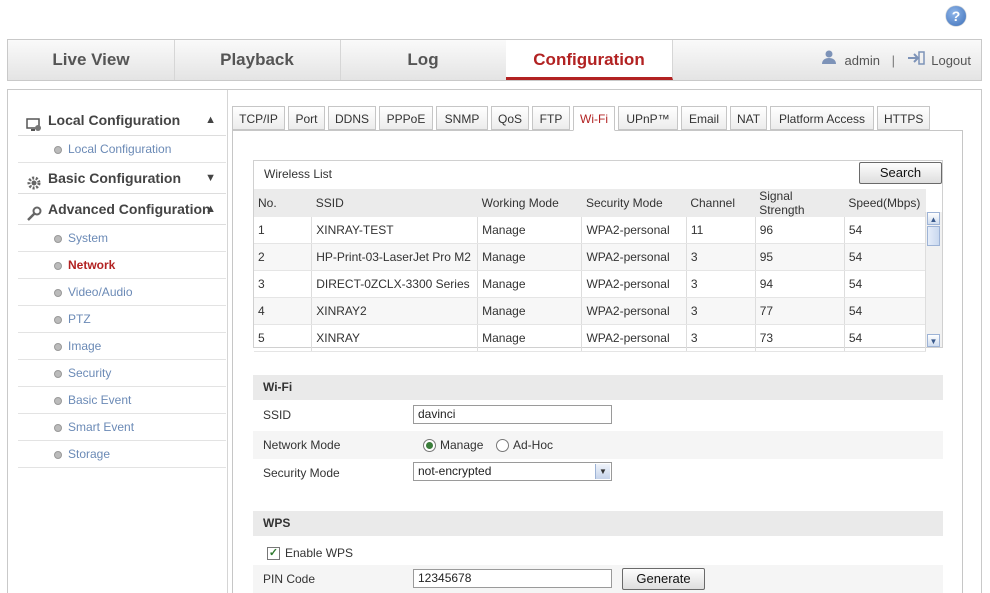  Describe the element at coordinates (395, 311) in the screenshot. I see `cell-ssid: XINRAY2` at that location.